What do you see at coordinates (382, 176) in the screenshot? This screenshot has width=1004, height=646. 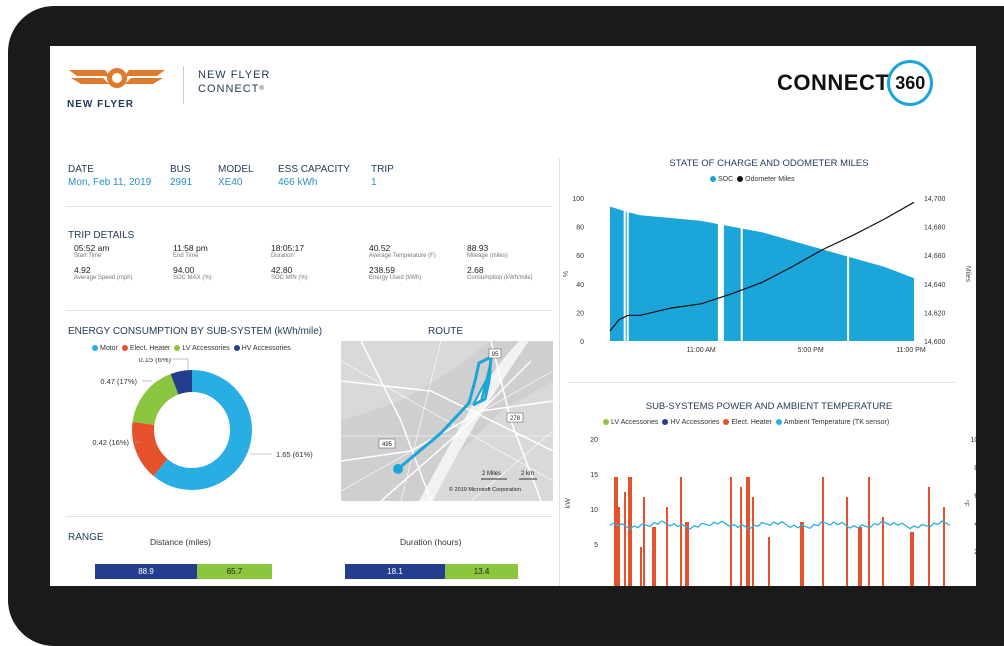 I see `summary-trip: TRIP 1` at bounding box center [382, 176].